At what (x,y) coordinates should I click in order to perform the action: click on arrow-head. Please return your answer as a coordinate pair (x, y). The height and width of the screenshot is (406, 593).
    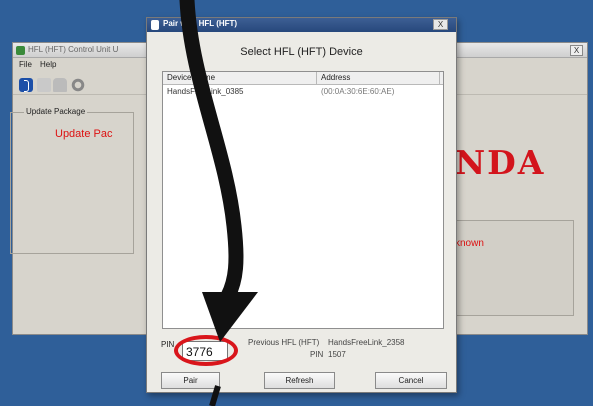
    Looking at the image, I should click on (230, 317).